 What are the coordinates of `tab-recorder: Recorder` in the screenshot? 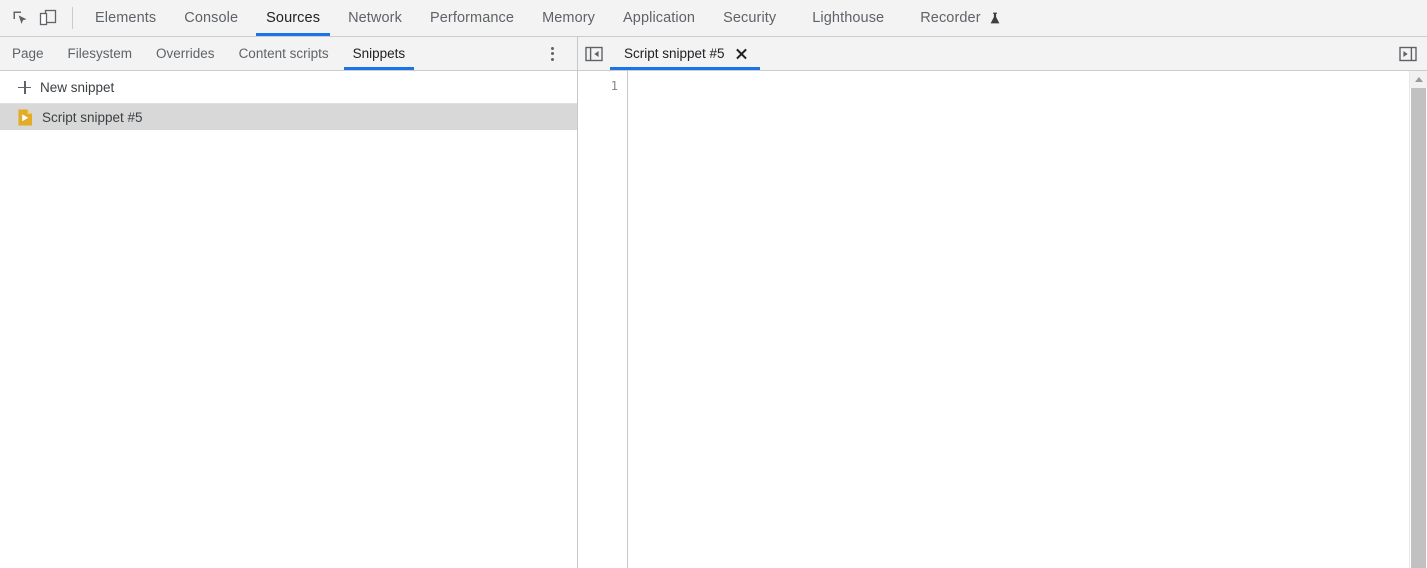 It's located at (956, 18).